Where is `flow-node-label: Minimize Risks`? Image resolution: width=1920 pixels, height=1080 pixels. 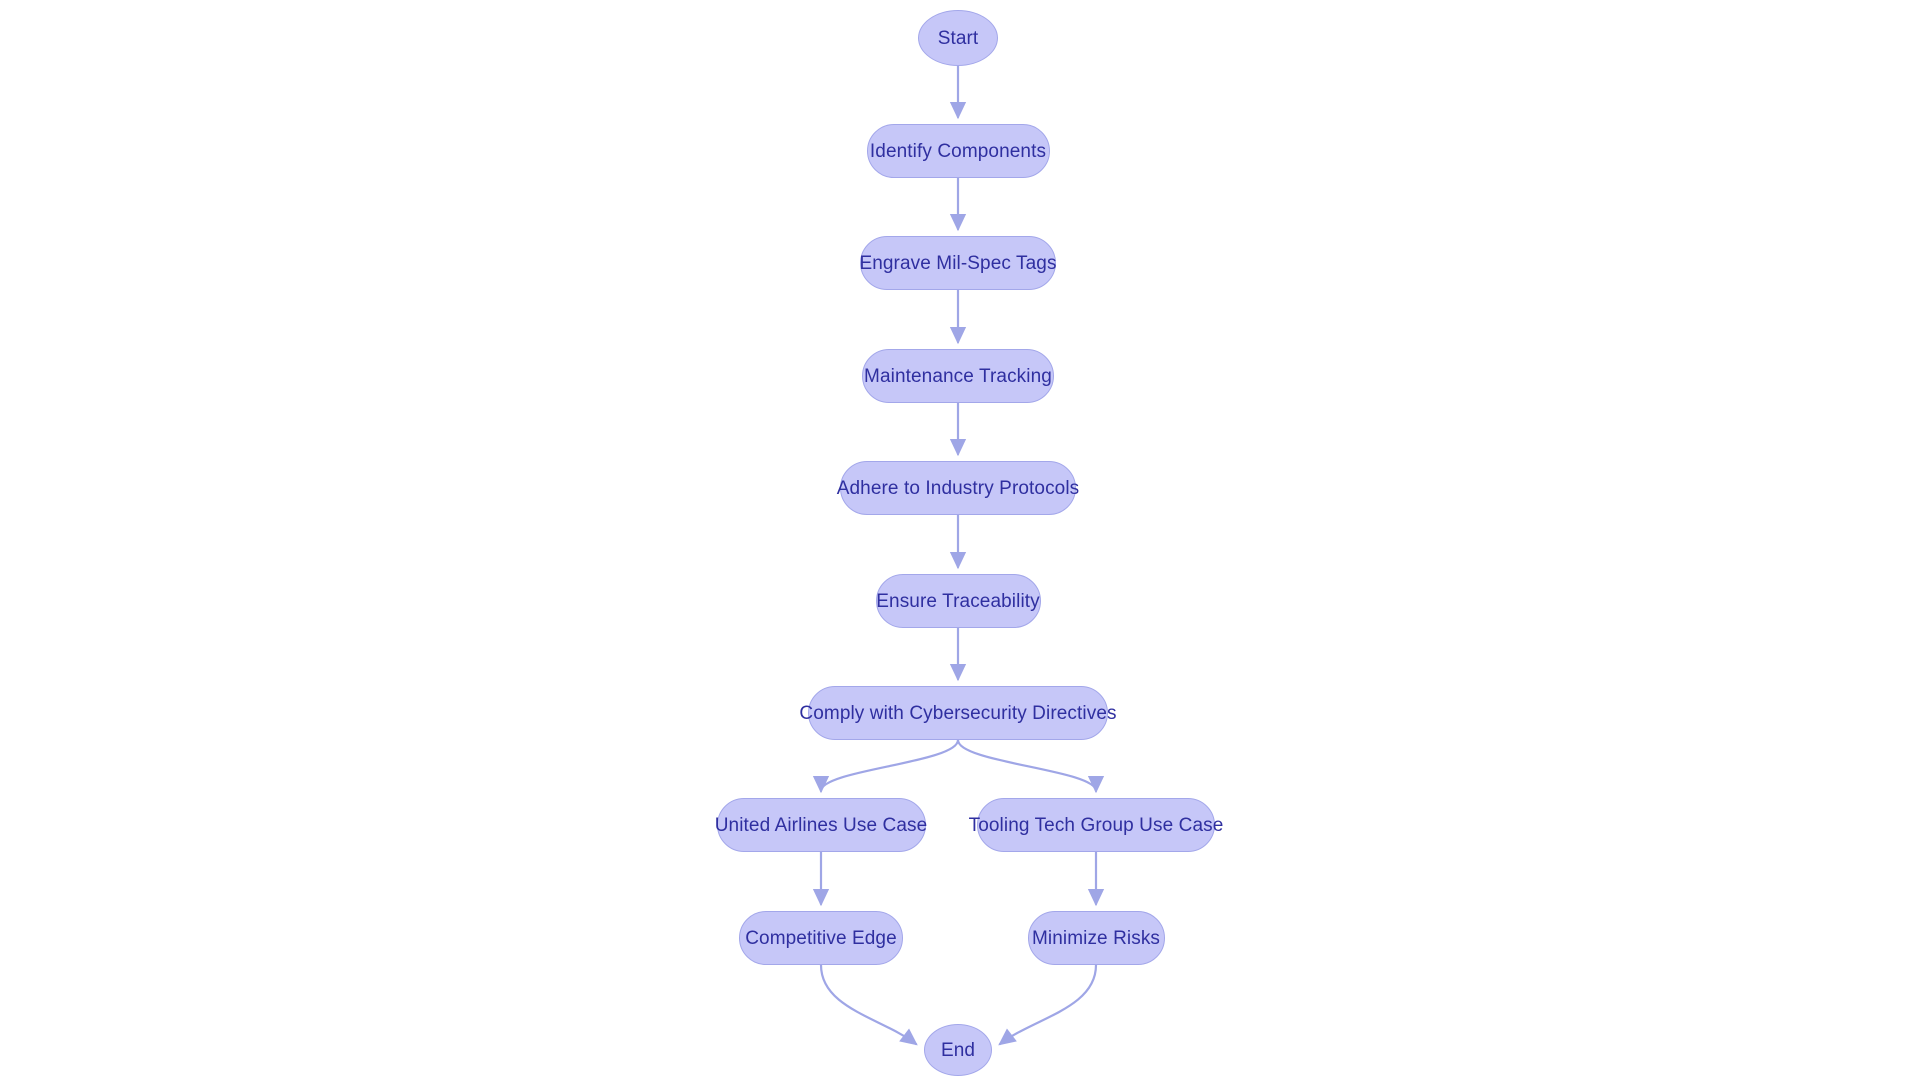 flow-node-label: Minimize Risks is located at coordinates (1096, 938).